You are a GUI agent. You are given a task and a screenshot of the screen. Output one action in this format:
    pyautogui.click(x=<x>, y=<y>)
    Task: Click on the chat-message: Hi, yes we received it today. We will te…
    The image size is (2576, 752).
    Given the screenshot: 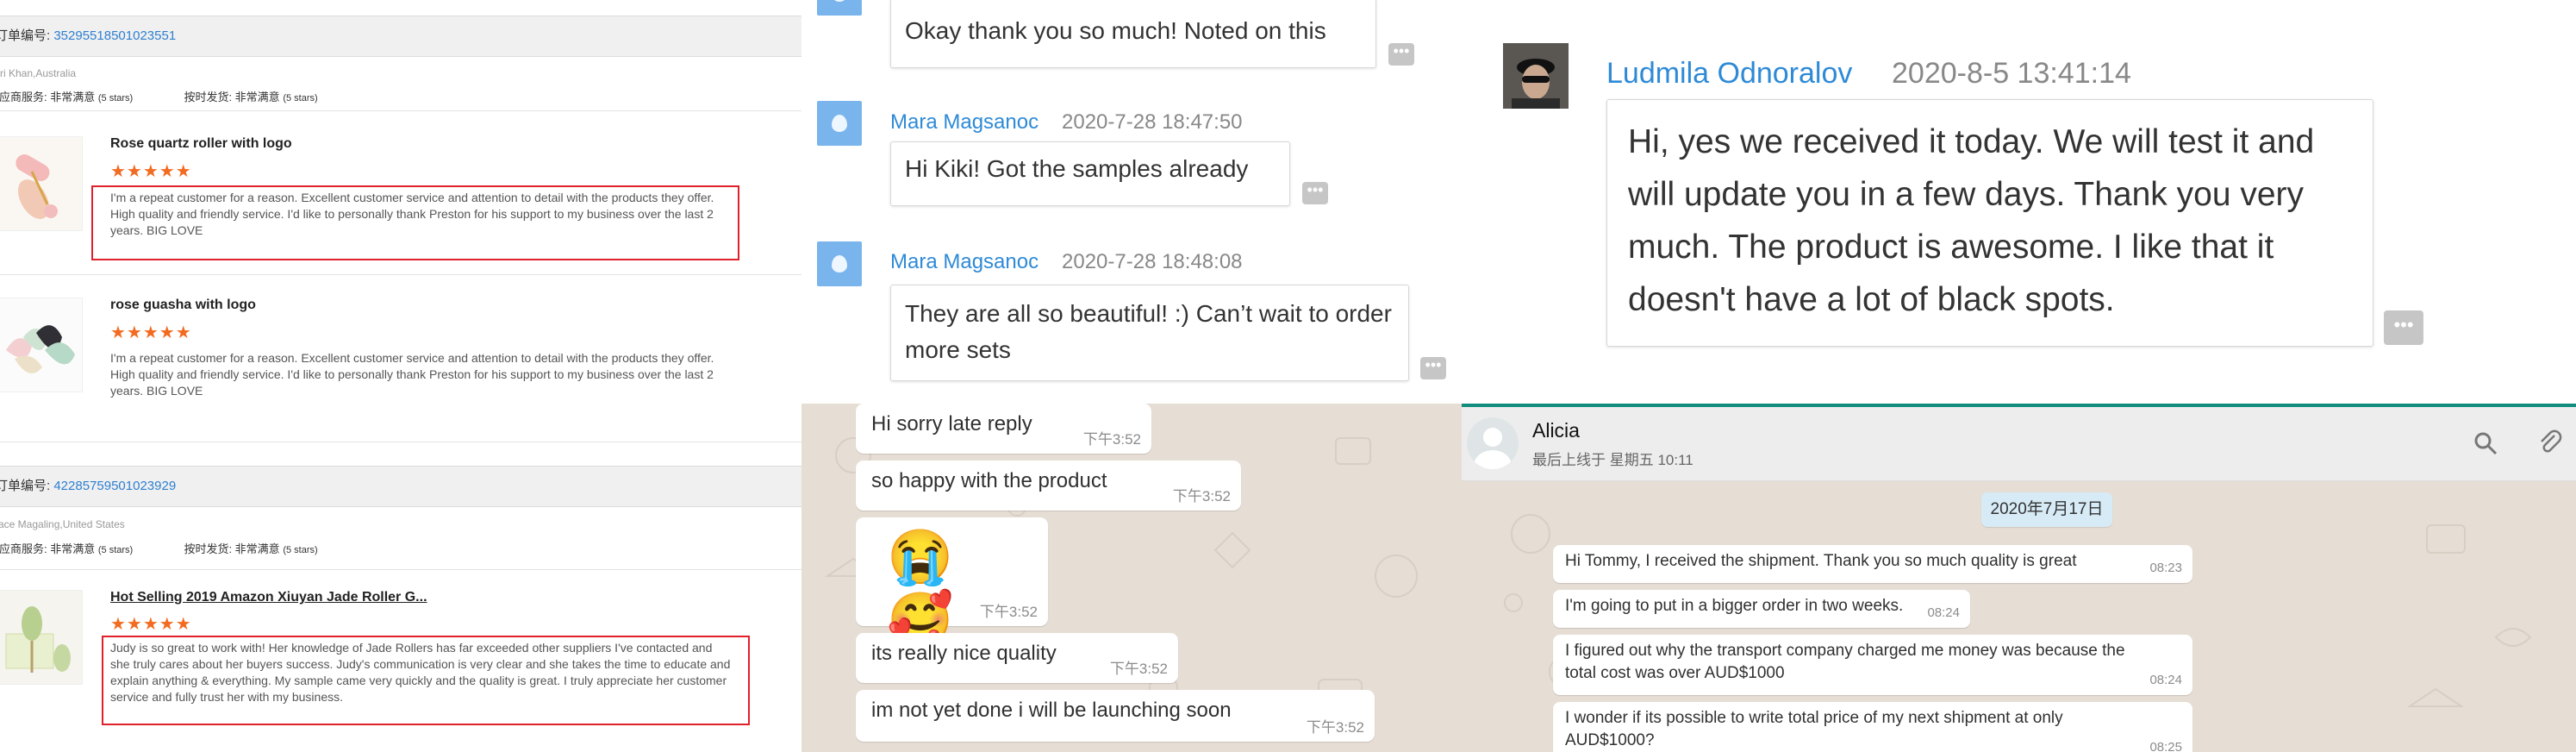 What is the action you would take?
    pyautogui.click(x=1989, y=223)
    